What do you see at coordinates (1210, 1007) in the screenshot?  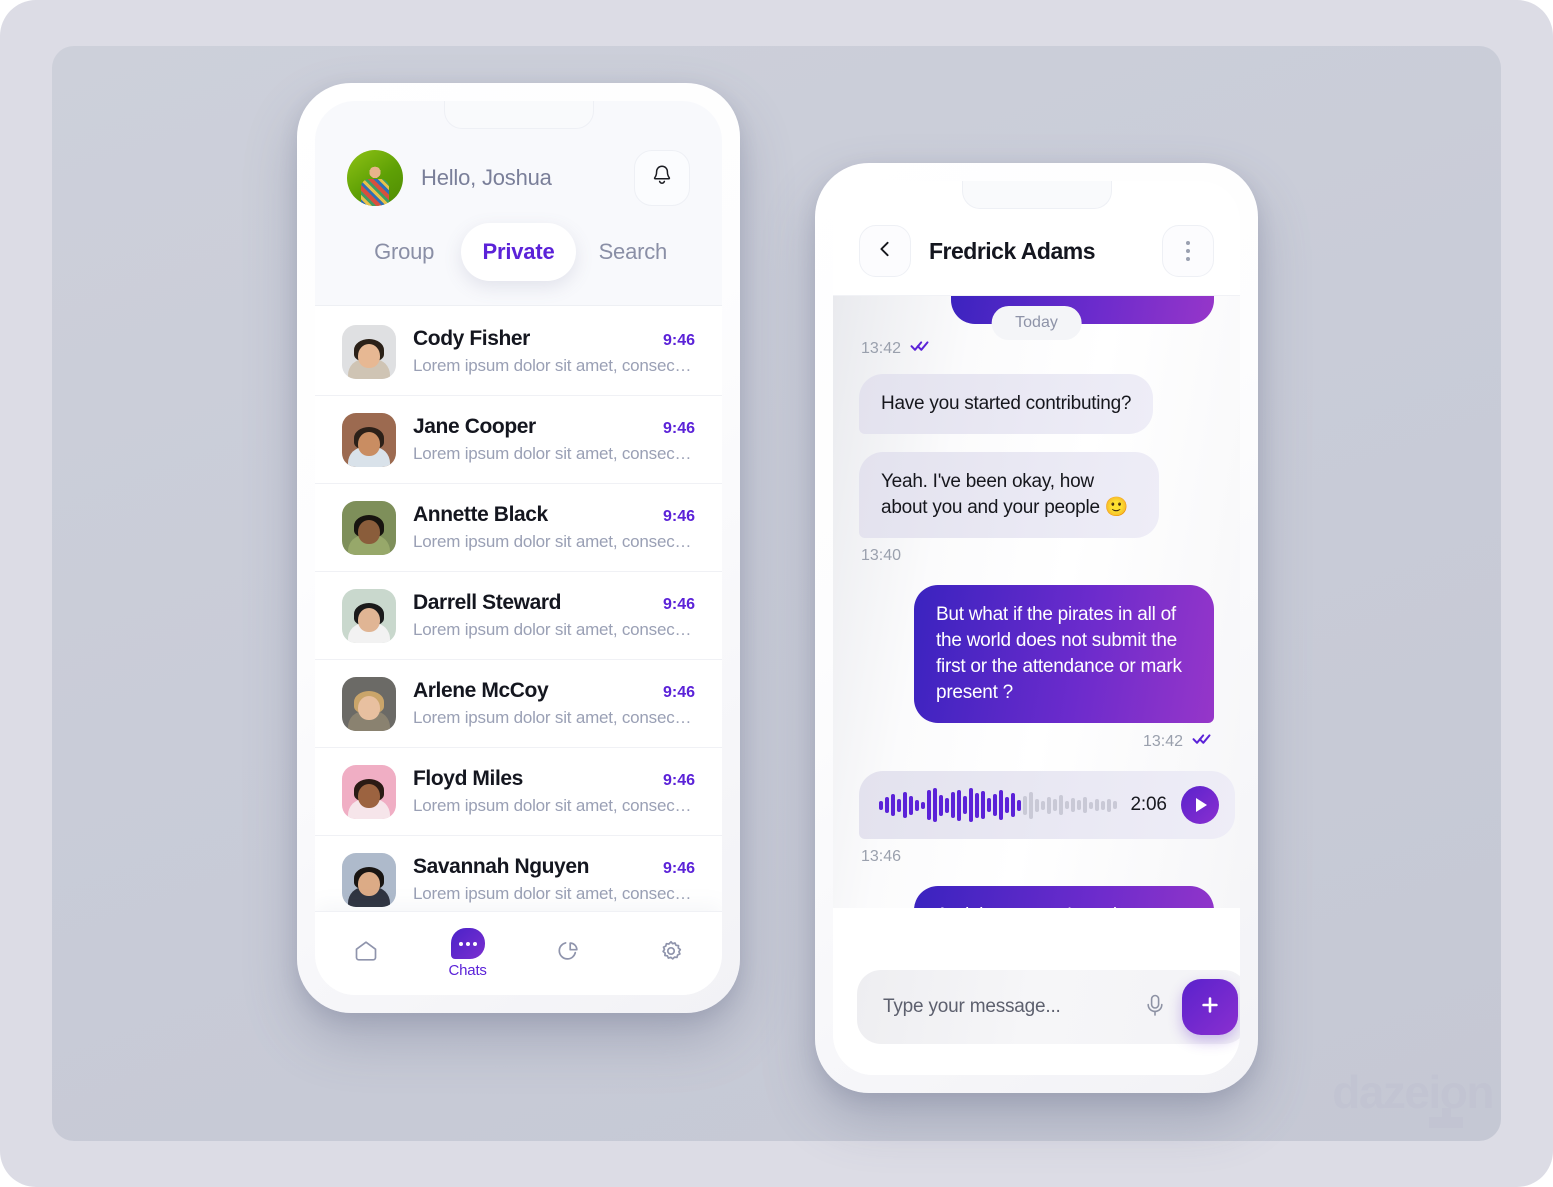 I see `send-button` at bounding box center [1210, 1007].